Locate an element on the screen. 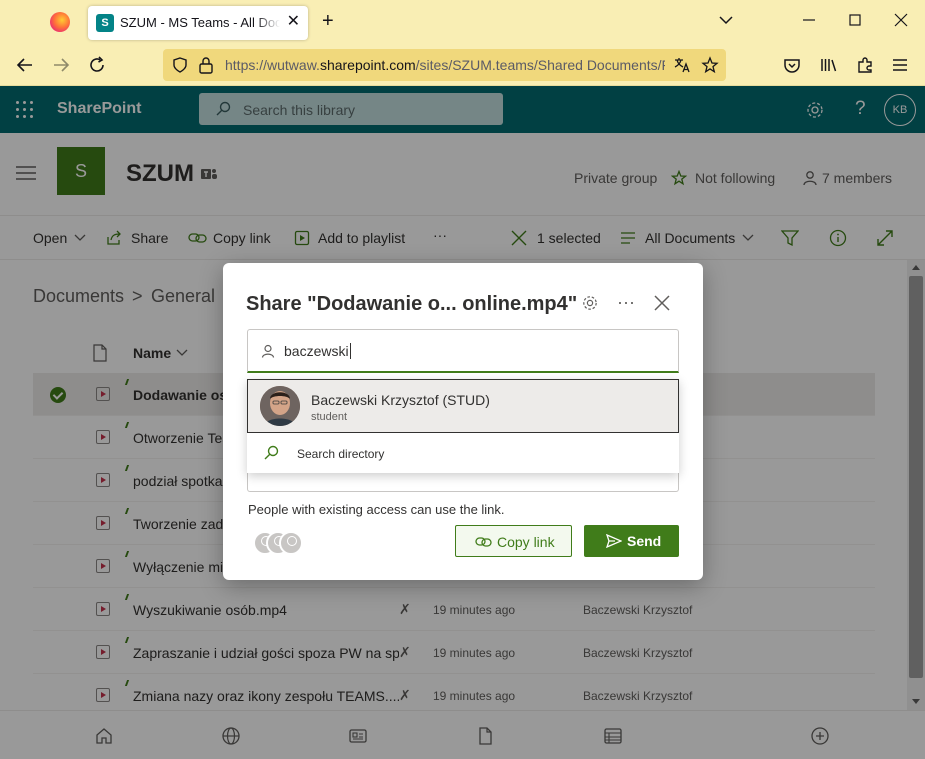 Image resolution: width=925 pixels, height=759 pixels. close-icon is located at coordinates (663, 304).